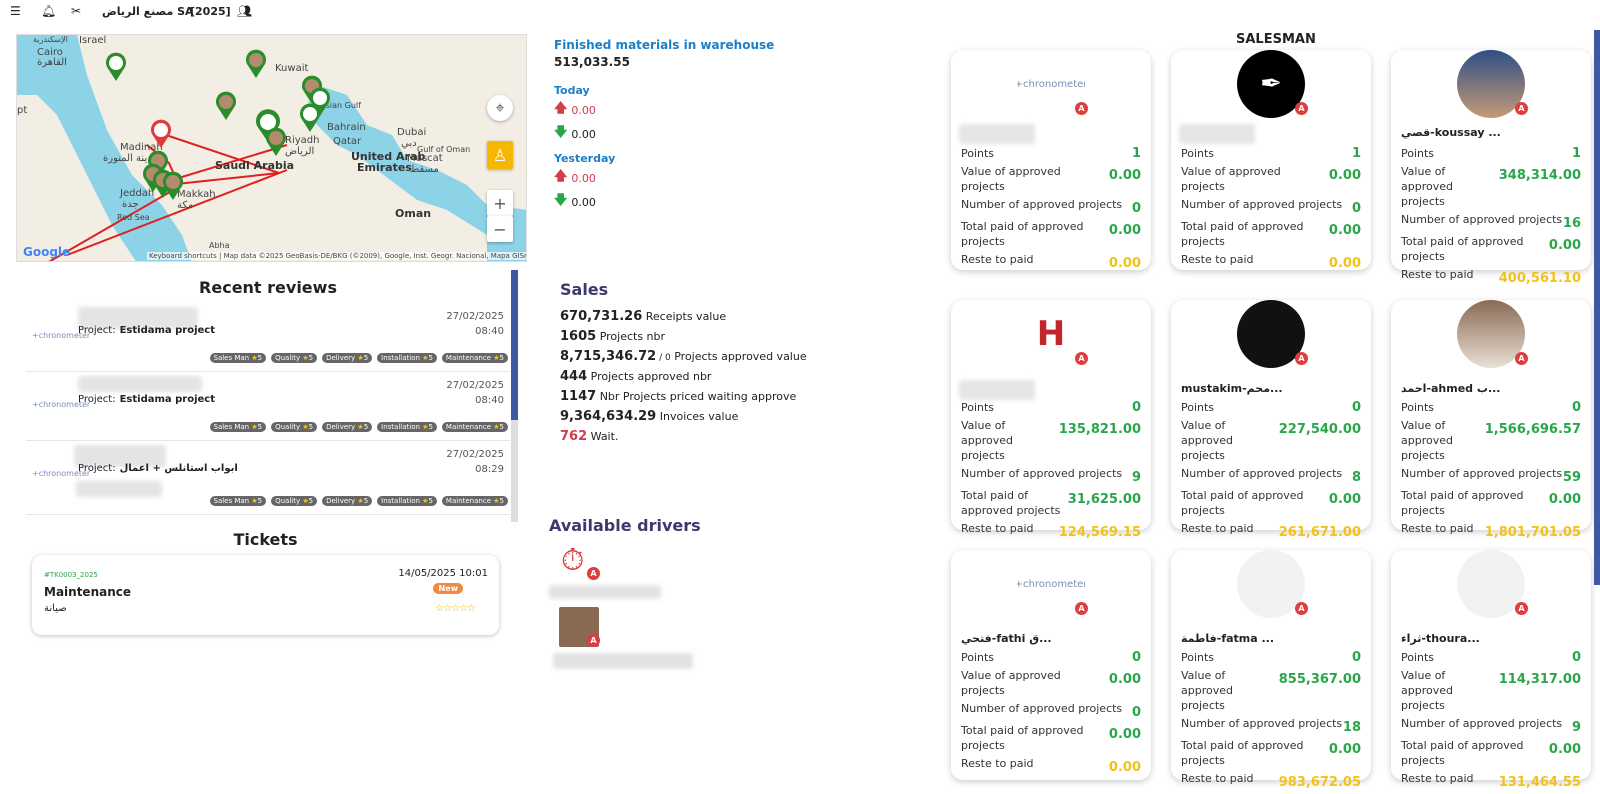 Image resolution: width=1600 pixels, height=794 pixels. Describe the element at coordinates (699, 416) in the screenshot. I see `sales-label: Invoices value` at that location.